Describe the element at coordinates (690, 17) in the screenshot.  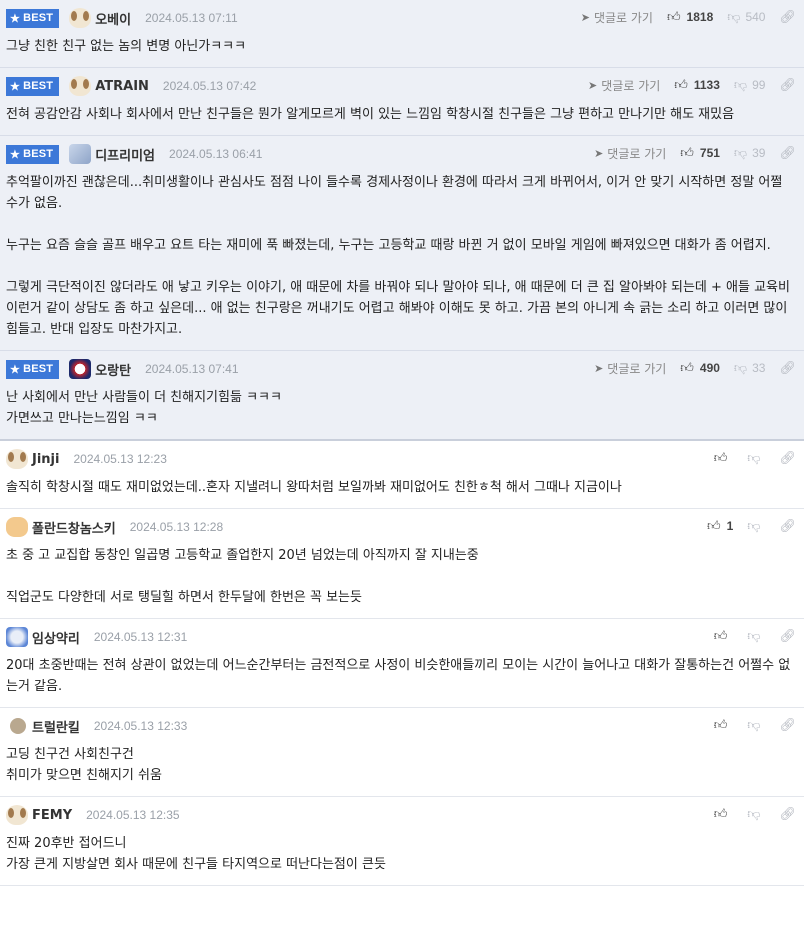
I see `upvote-button: 👍︎ 1818` at that location.